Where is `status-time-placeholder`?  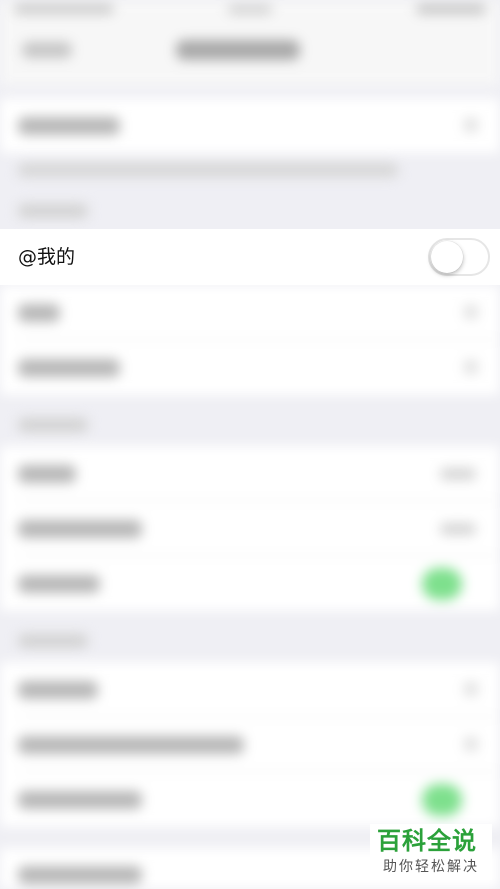 status-time-placeholder is located at coordinates (250, 9).